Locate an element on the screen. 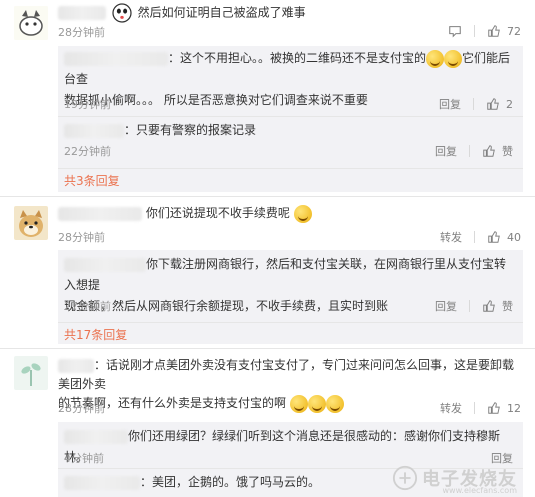 Image resolution: width=535 pixels, height=497 pixels. like-count: 2 is located at coordinates (509, 104).